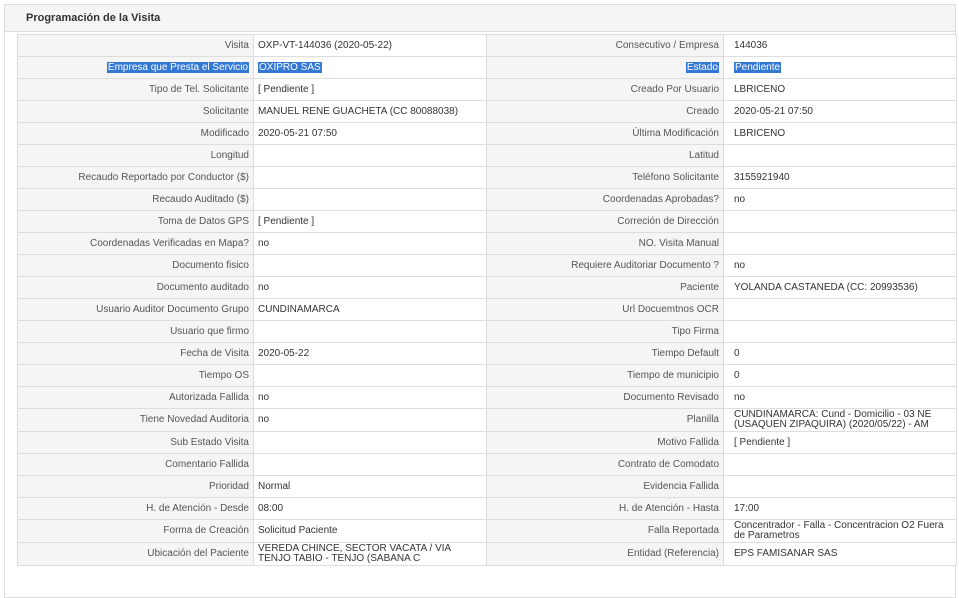 The image size is (959, 598). Describe the element at coordinates (135, 397) in the screenshot. I see `field-label: Autorizada Fallida` at that location.